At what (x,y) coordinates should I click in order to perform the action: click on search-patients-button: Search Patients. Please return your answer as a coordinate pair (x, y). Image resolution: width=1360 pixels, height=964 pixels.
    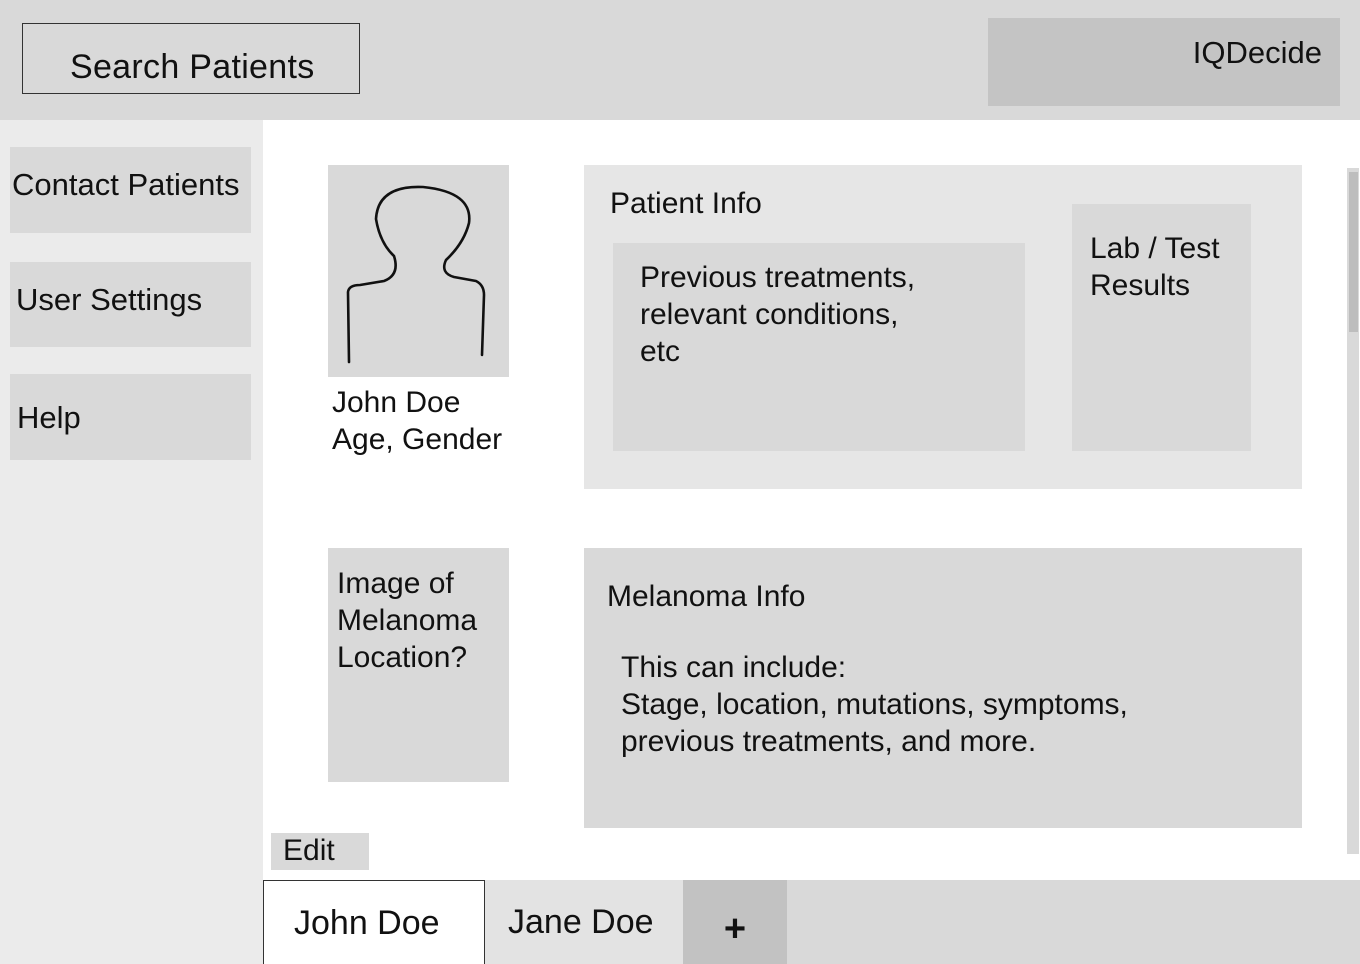
    Looking at the image, I should click on (191, 58).